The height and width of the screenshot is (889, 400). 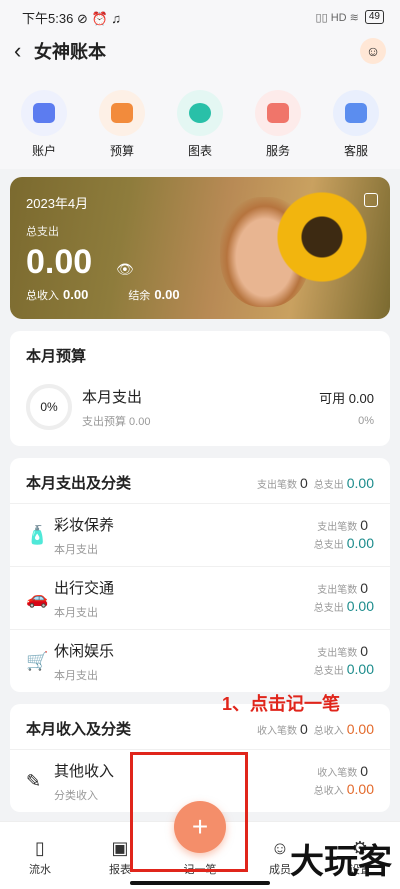 I want to click on budget-ring: 0%, so click(x=49, y=407).